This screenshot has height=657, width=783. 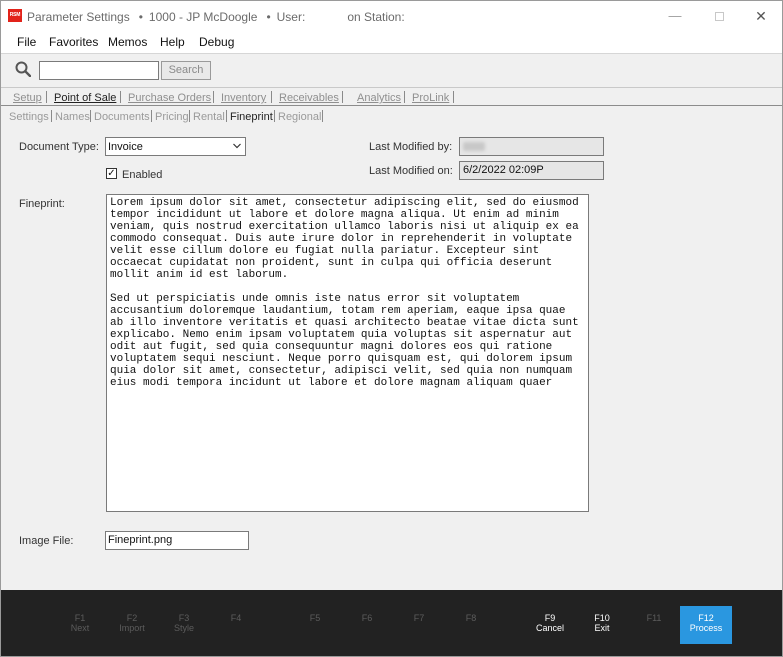 I want to click on tab-purchase-orders: Purchase Orders, so click(x=169, y=98).